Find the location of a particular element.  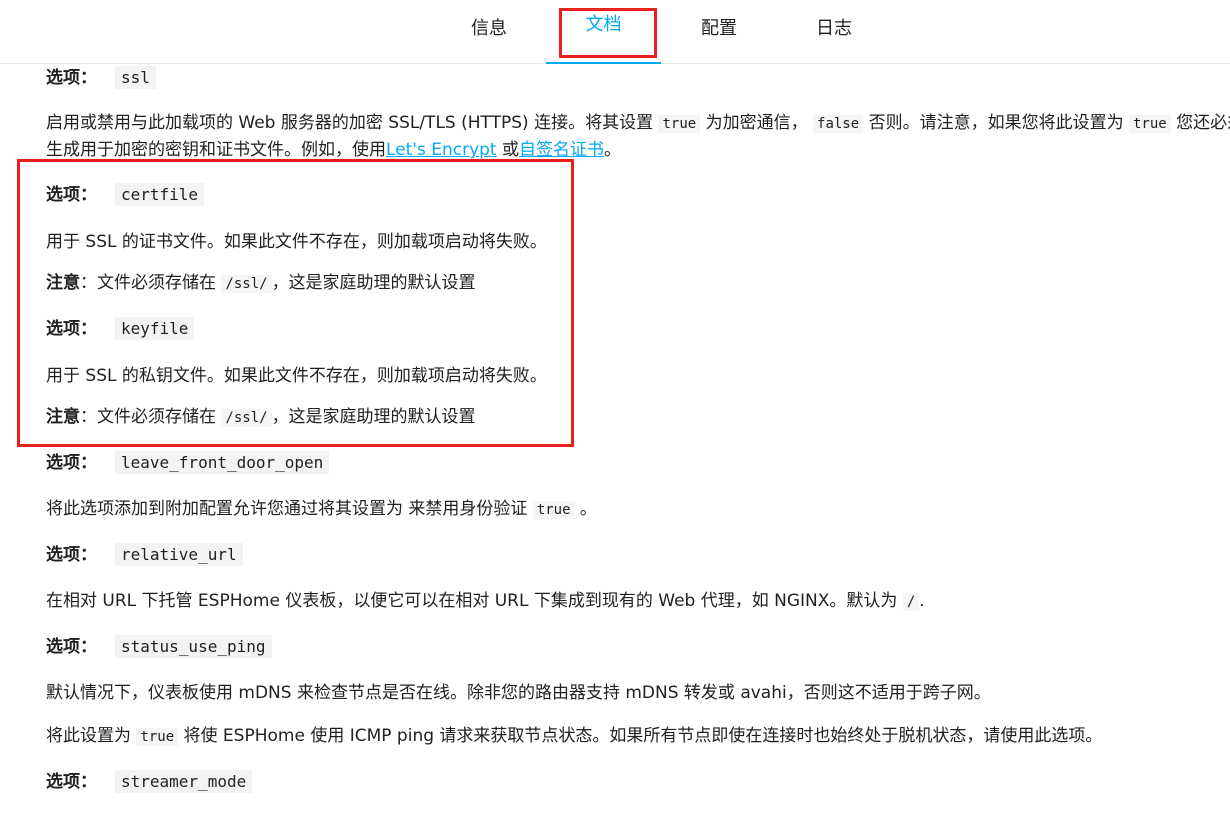

tab-bar: 信息 文档 配置 日志 is located at coordinates (615, 32).